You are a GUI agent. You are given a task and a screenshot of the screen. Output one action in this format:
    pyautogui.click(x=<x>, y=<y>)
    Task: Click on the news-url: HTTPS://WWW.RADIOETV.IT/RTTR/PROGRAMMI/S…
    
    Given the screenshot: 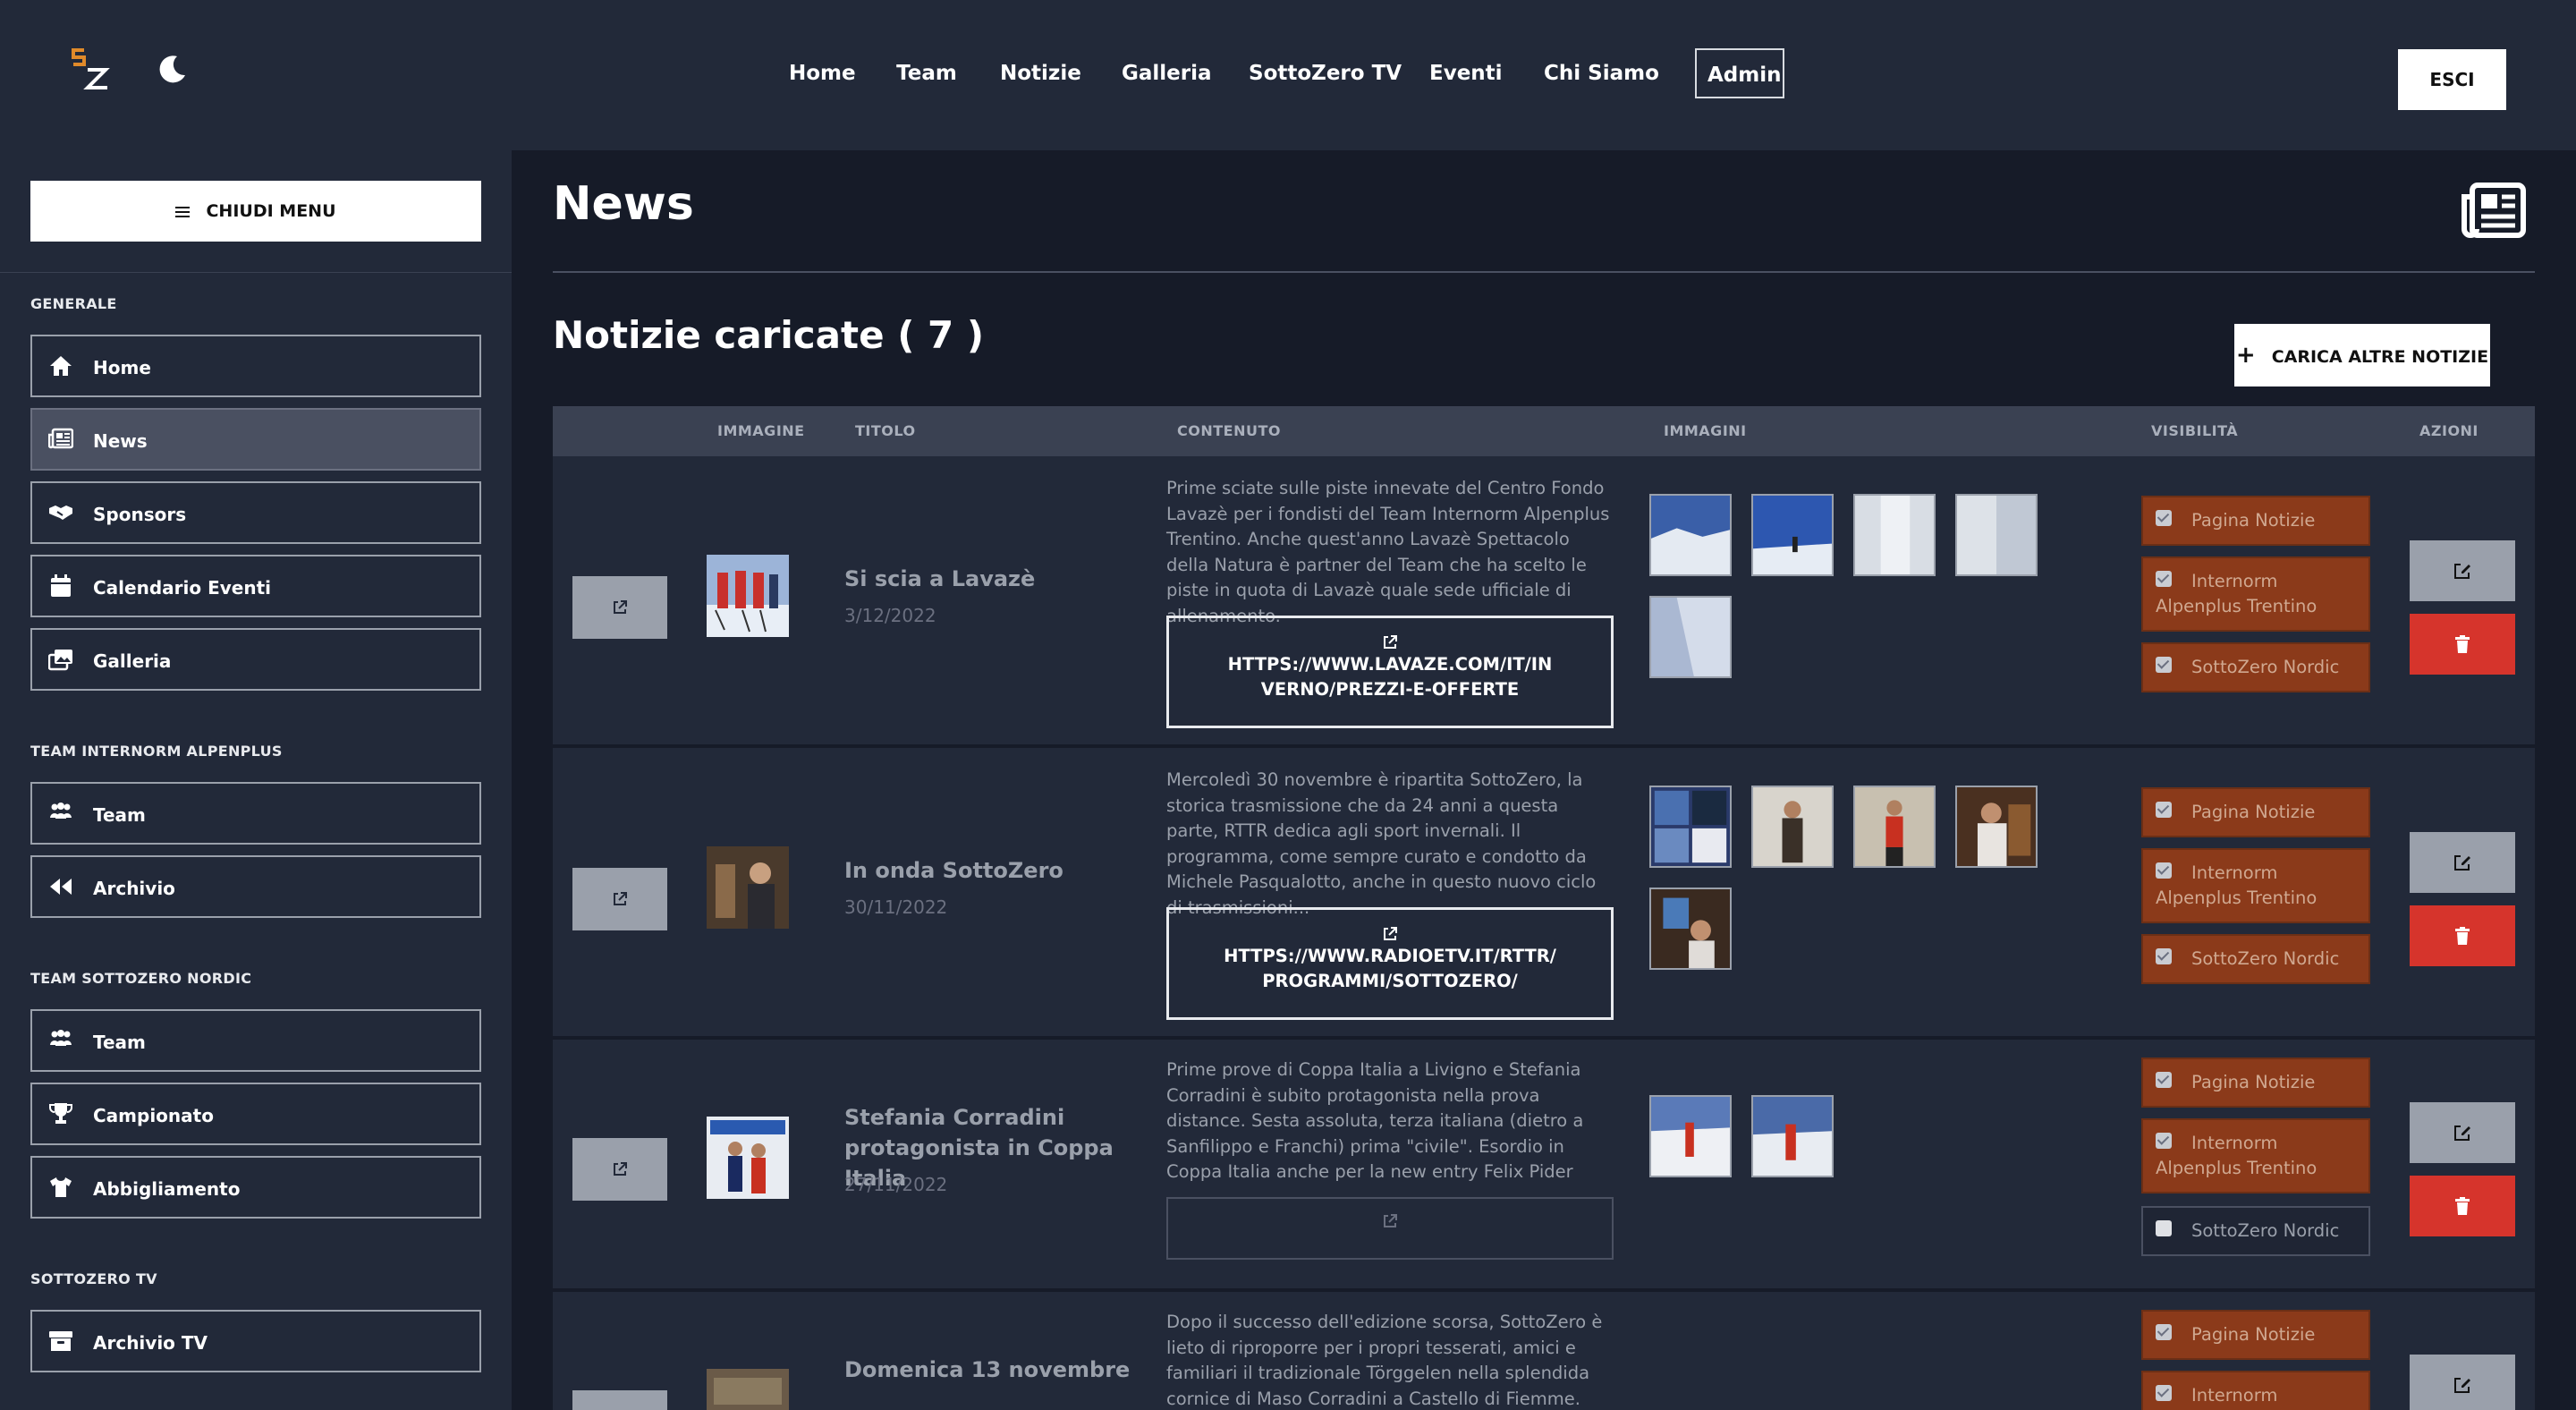 What is the action you would take?
    pyautogui.click(x=1390, y=969)
    